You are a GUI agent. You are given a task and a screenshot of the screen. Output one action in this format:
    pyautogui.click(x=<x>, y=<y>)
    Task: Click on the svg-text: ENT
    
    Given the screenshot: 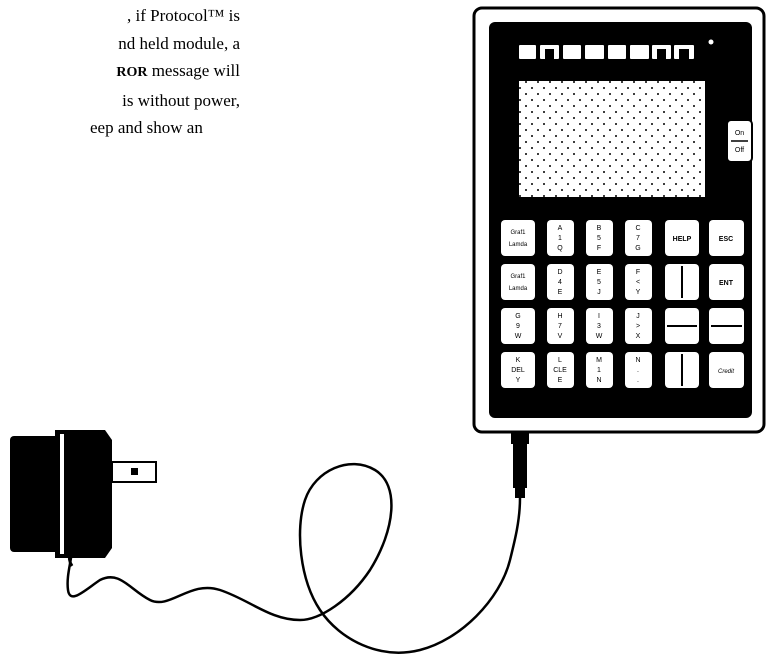 What is the action you would take?
    pyautogui.click(x=726, y=283)
    